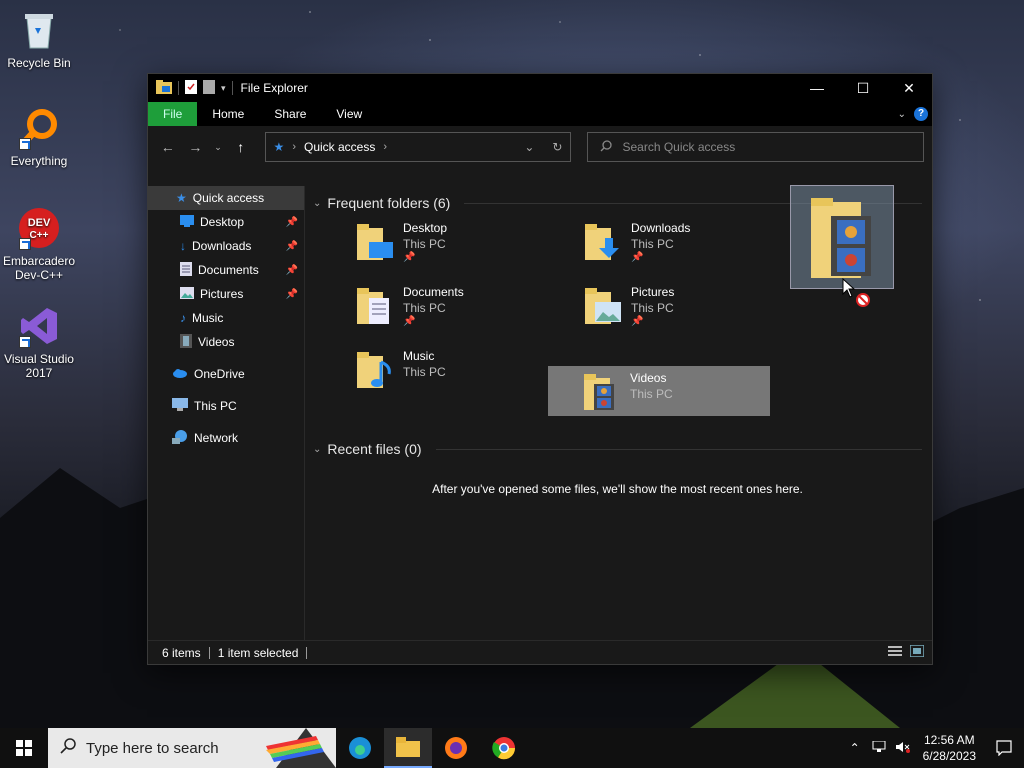  Describe the element at coordinates (186, 270) in the screenshot. I see `document-icon` at that location.